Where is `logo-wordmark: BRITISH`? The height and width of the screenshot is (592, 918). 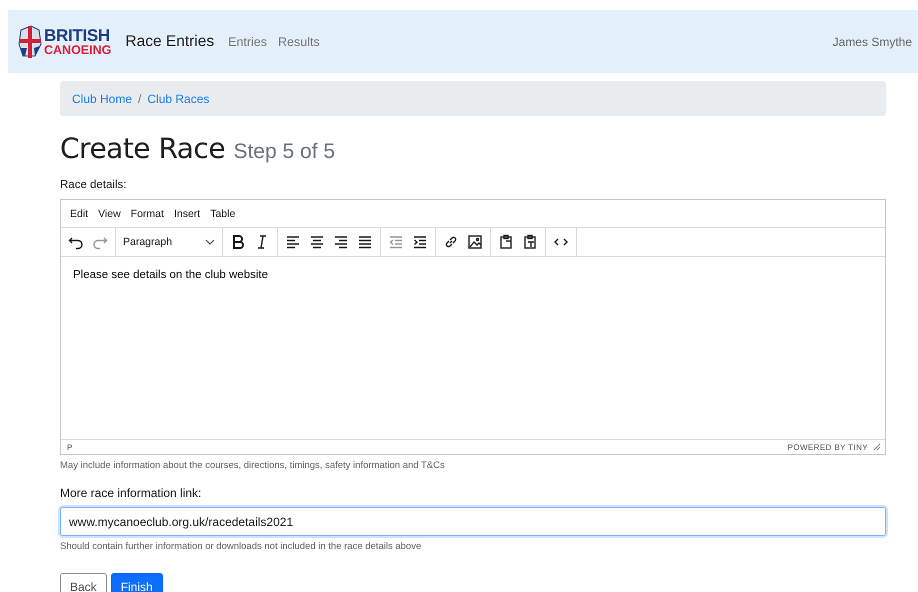 logo-wordmark: BRITISH is located at coordinates (77, 35).